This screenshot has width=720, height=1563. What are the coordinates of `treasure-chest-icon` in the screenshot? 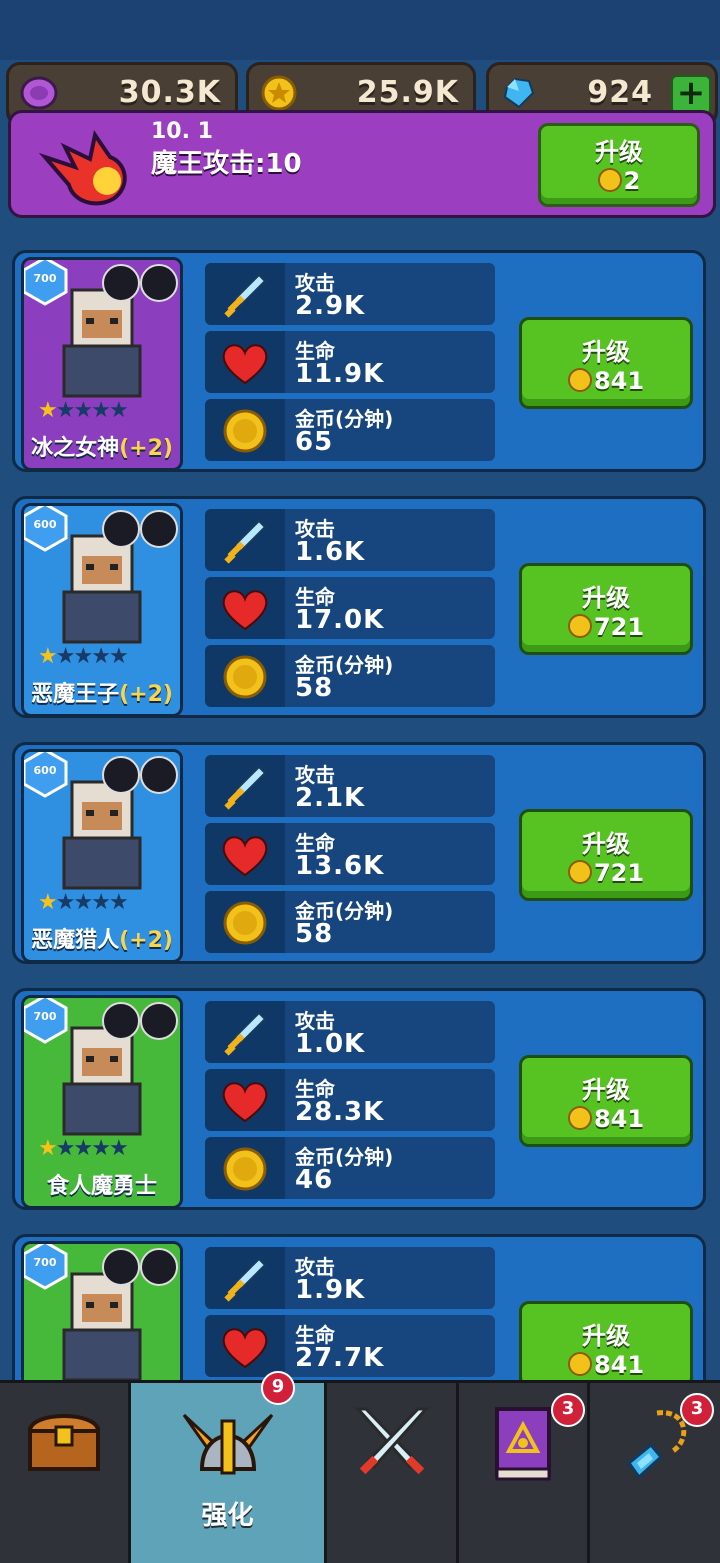 It's located at (64, 1442).